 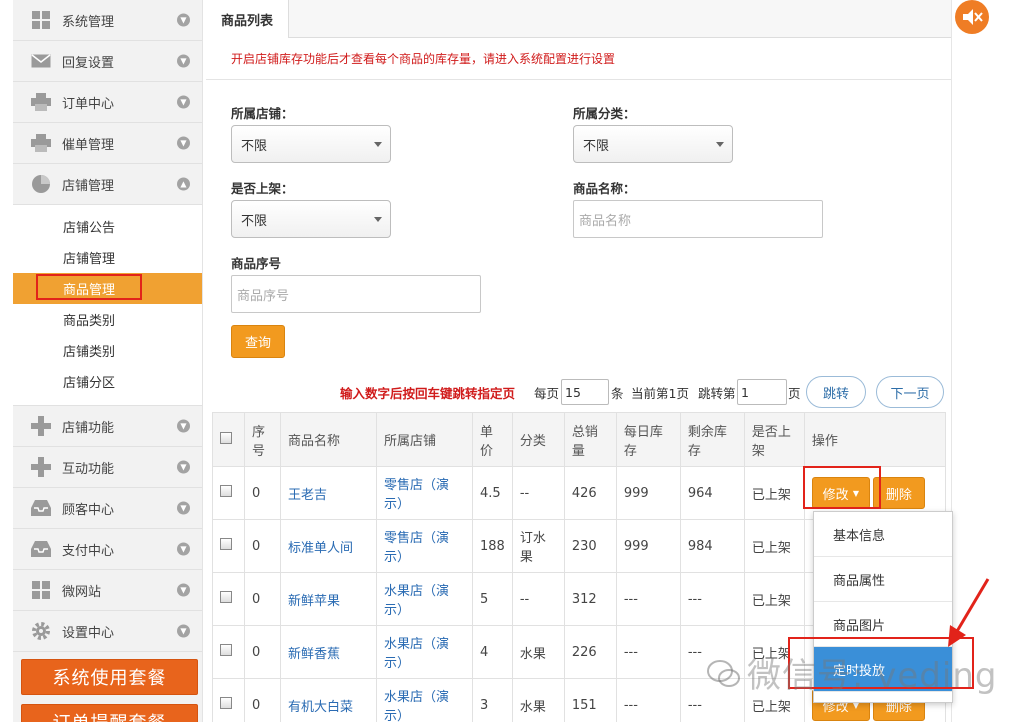 I want to click on sidebar-item-reminders: 催单管理 ▼, so click(x=107, y=143).